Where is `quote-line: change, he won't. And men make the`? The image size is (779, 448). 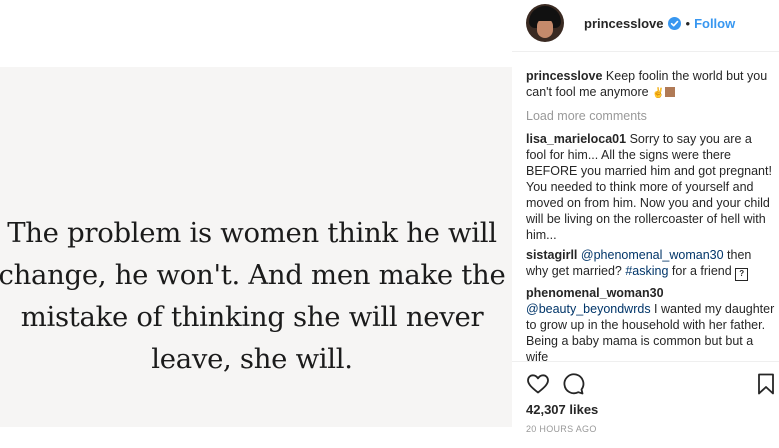
quote-line: change, he won't. And men make the is located at coordinates (253, 275).